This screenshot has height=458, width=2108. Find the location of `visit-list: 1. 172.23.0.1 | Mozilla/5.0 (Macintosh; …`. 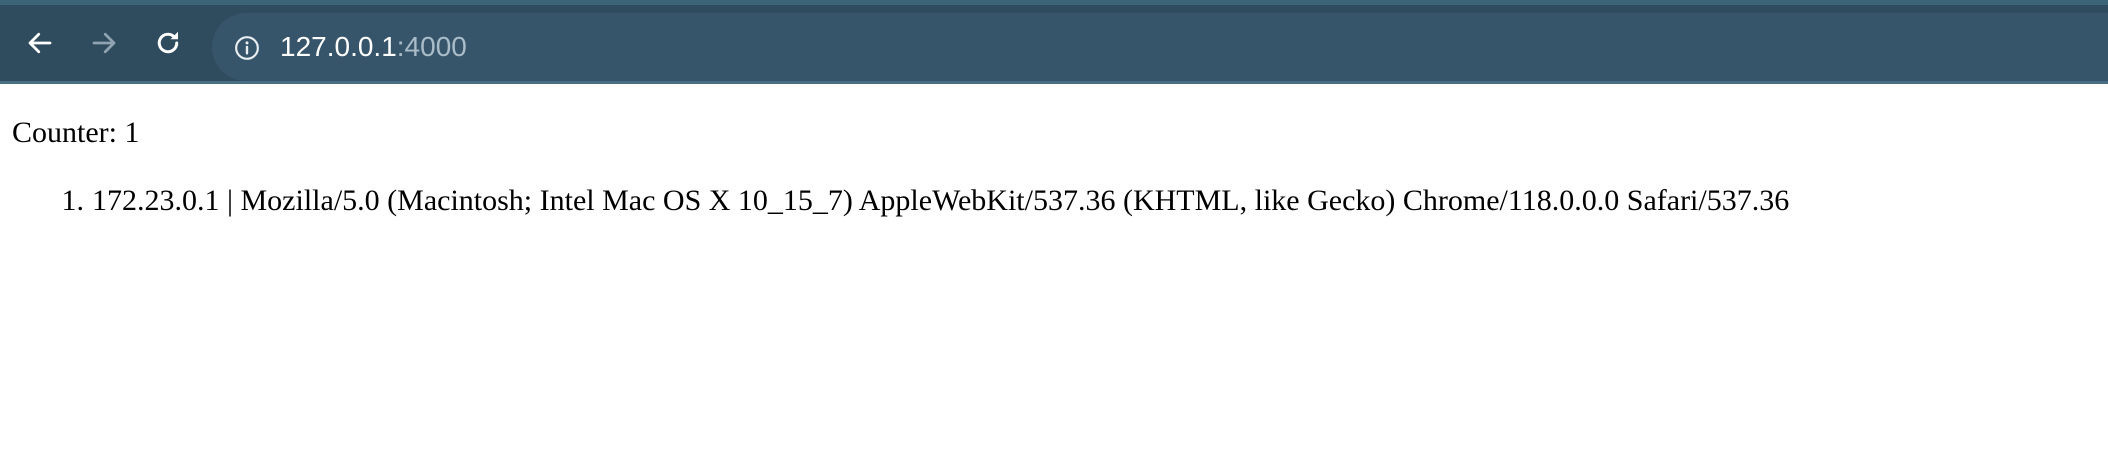

visit-list: 1. 172.23.0.1 | Mozilla/5.0 (Macintosh; … is located at coordinates (895, 201).